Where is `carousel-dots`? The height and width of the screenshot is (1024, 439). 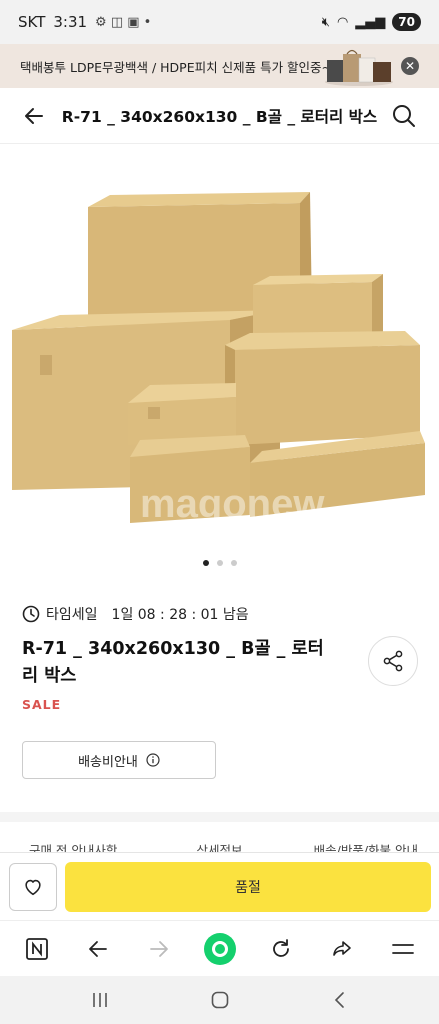
carousel-dots is located at coordinates (219, 563).